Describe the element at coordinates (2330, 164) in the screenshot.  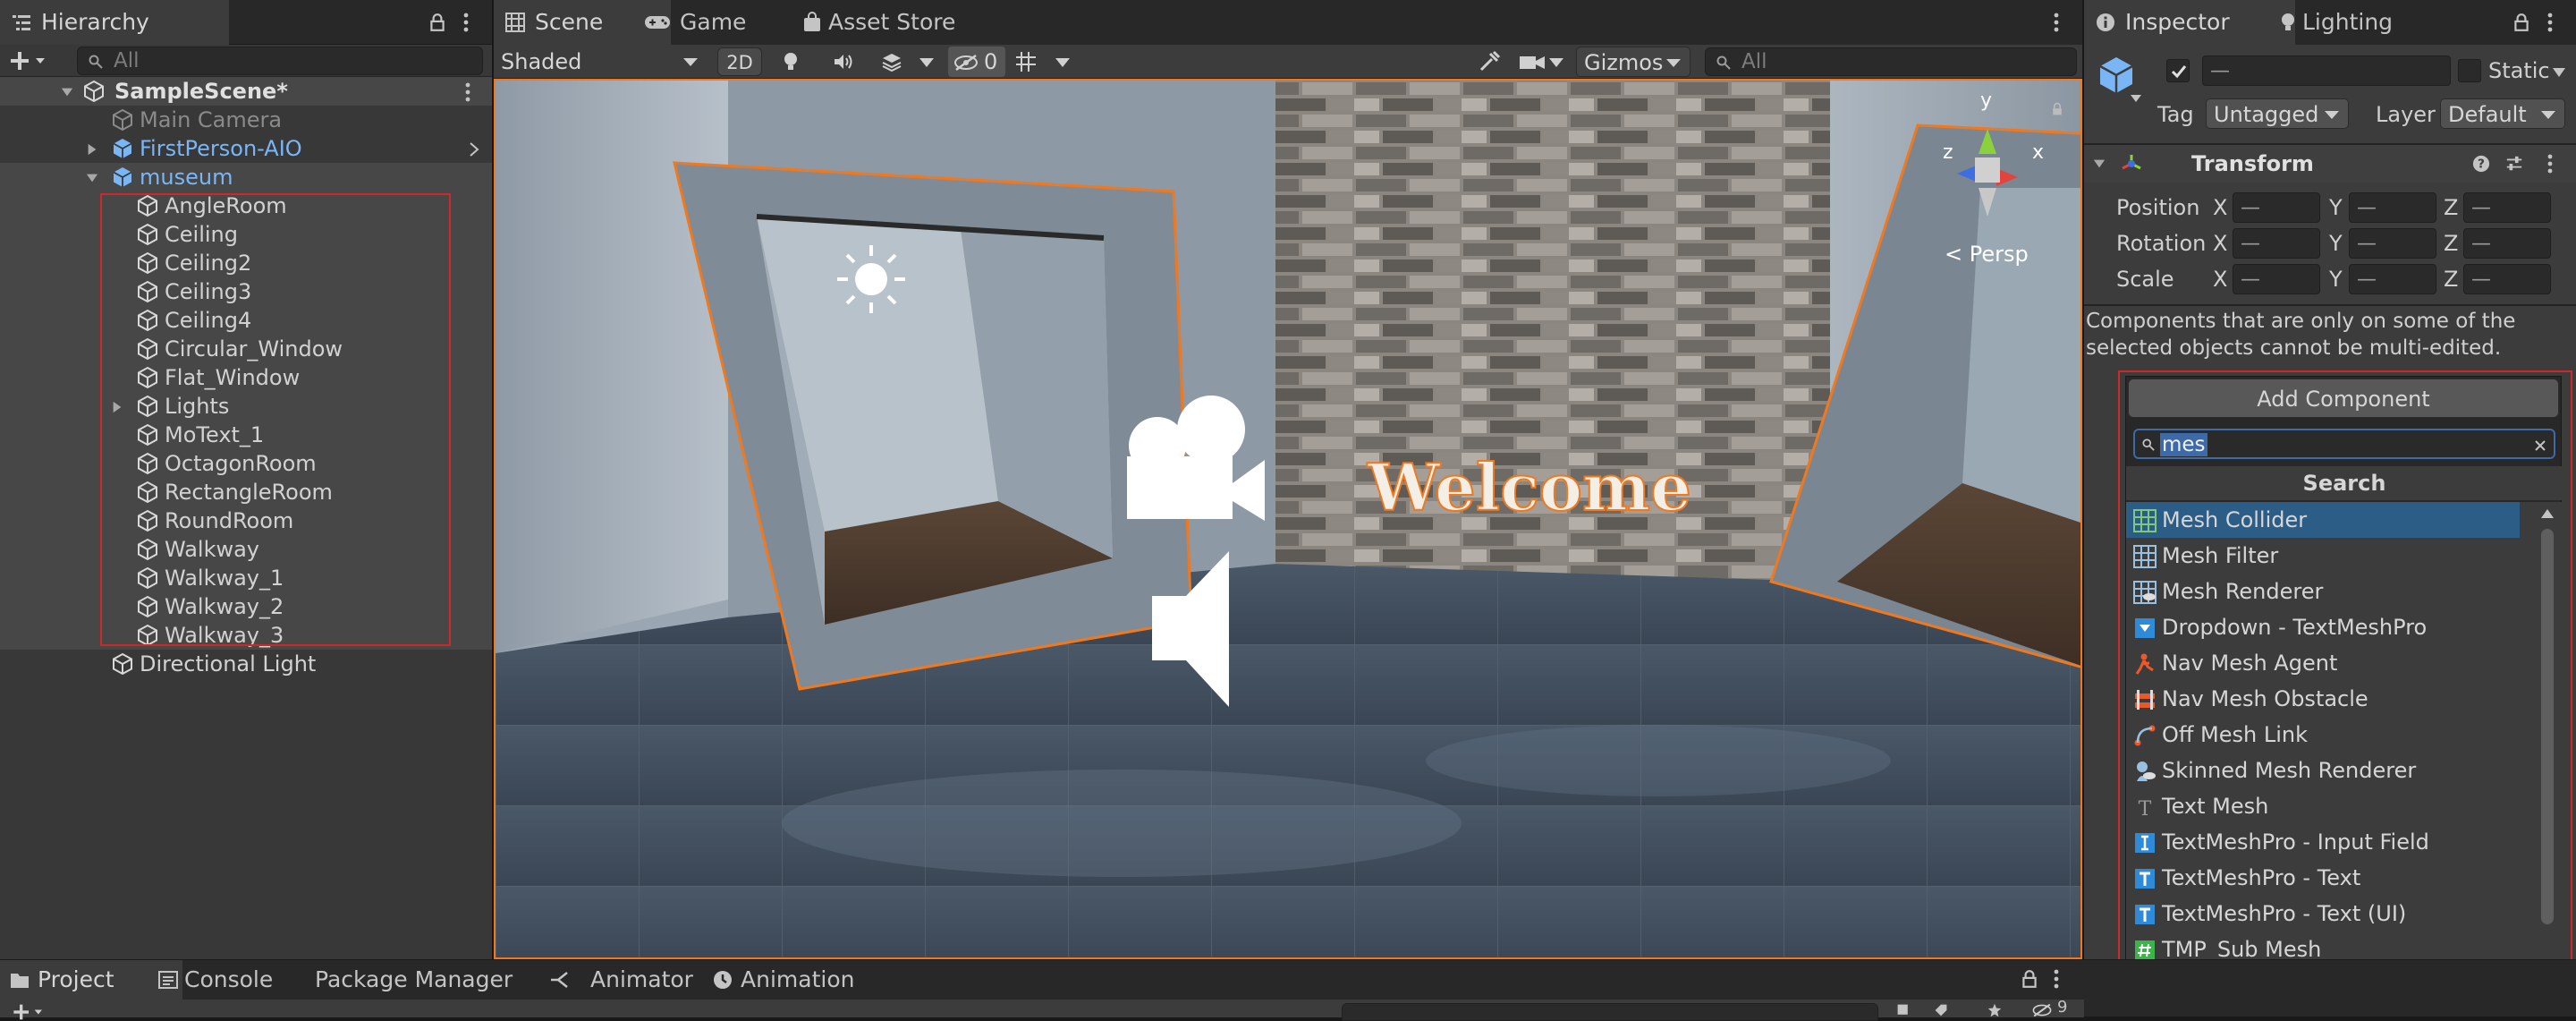
I see `transform-header: Transform ?` at that location.